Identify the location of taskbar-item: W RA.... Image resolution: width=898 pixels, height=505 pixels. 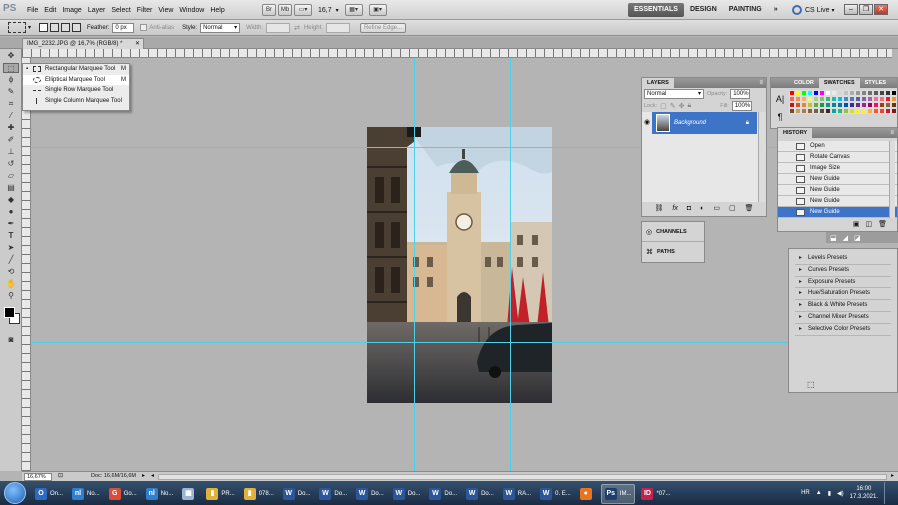
(517, 494).